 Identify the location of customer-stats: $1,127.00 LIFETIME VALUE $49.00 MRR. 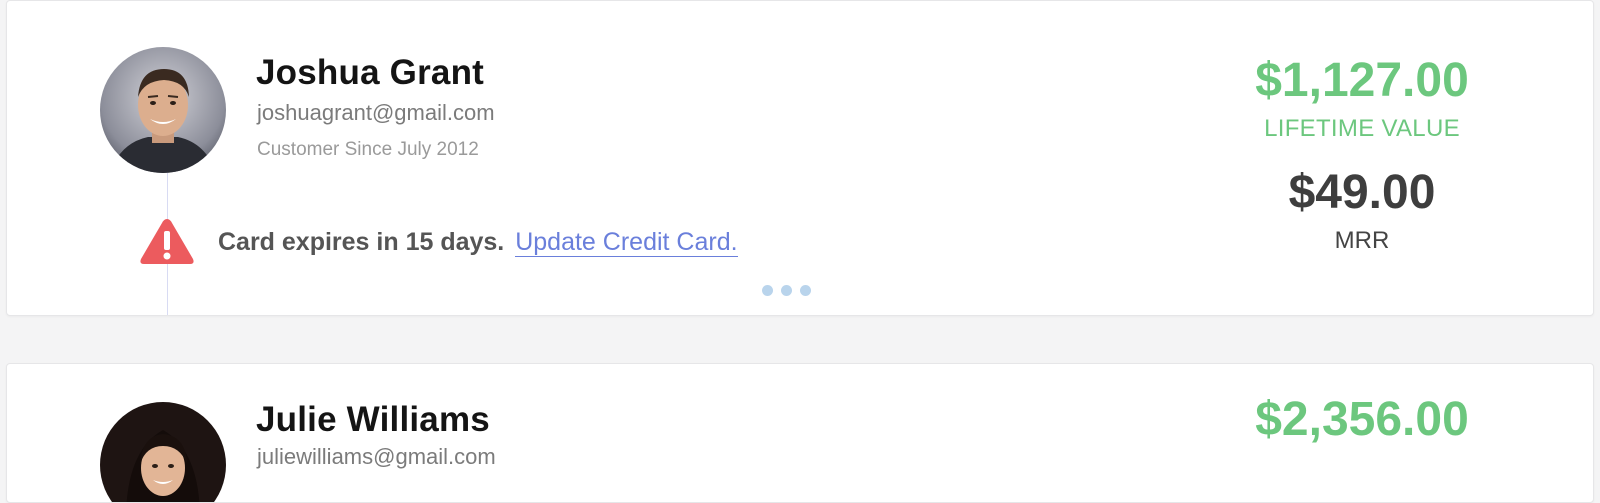
(1362, 156).